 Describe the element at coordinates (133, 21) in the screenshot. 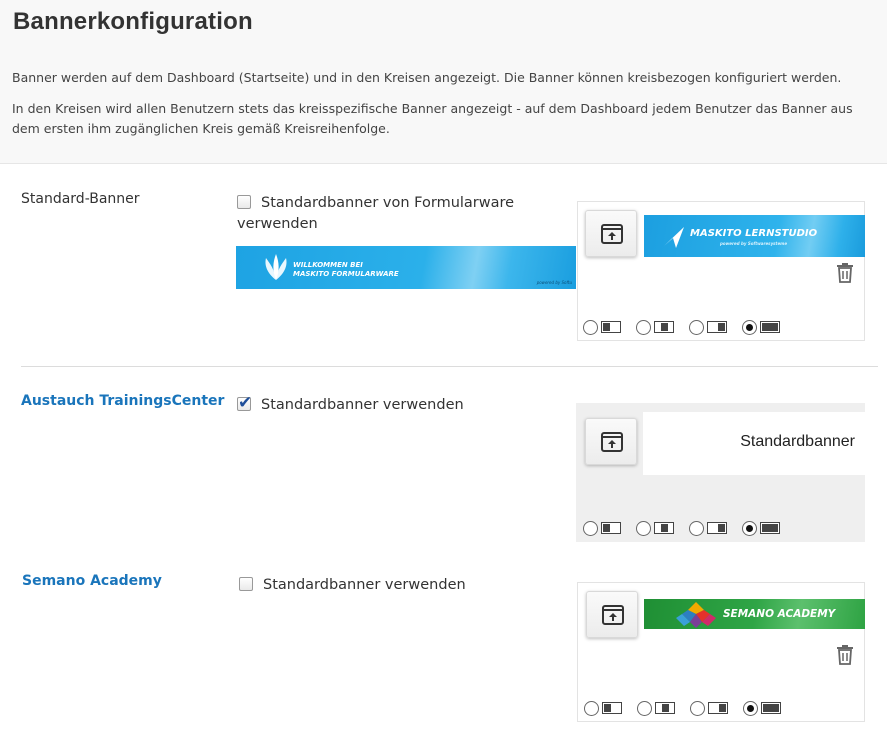

I see `page-title: Bannerkonfiguration` at that location.